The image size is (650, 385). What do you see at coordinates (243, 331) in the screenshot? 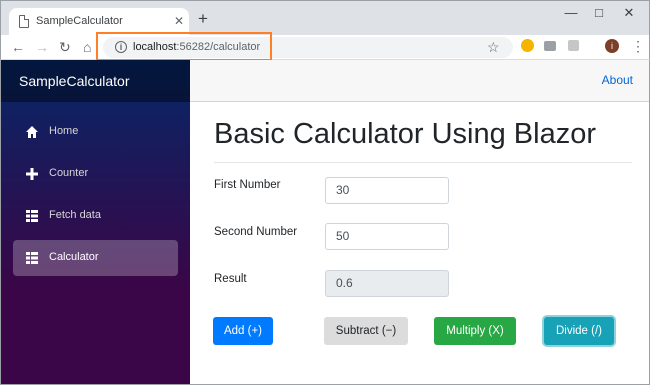
I see `add-button: Add (+)` at bounding box center [243, 331].